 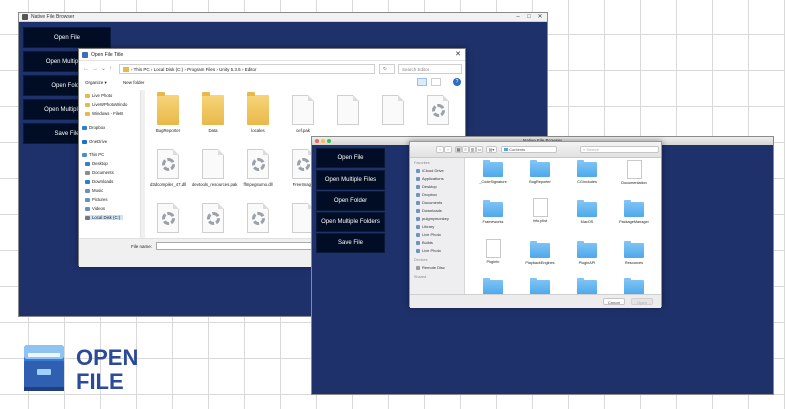 What do you see at coordinates (426, 194) in the screenshot?
I see `sidebar-item: Dropbox` at bounding box center [426, 194].